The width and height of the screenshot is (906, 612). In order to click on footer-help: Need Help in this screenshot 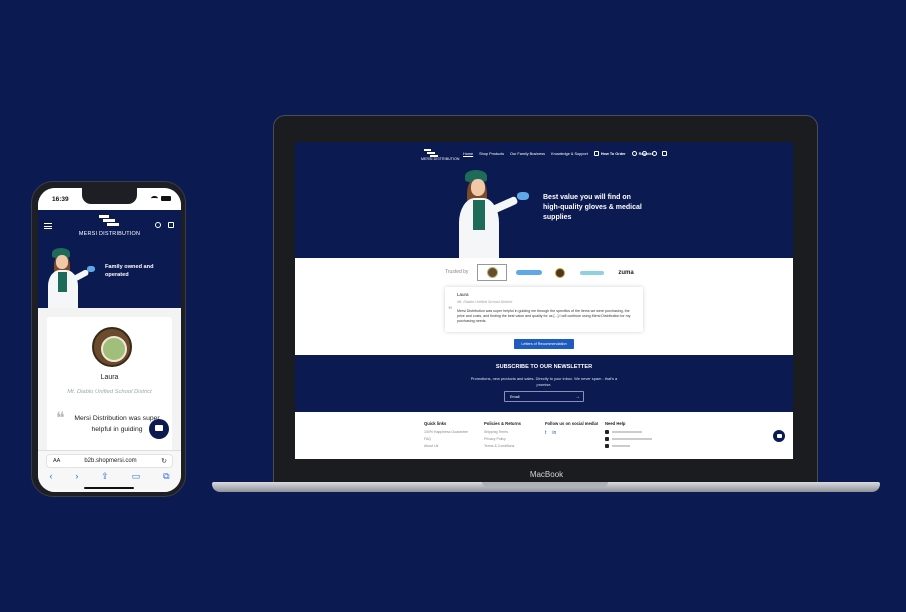, I will do `click(628, 436)`.